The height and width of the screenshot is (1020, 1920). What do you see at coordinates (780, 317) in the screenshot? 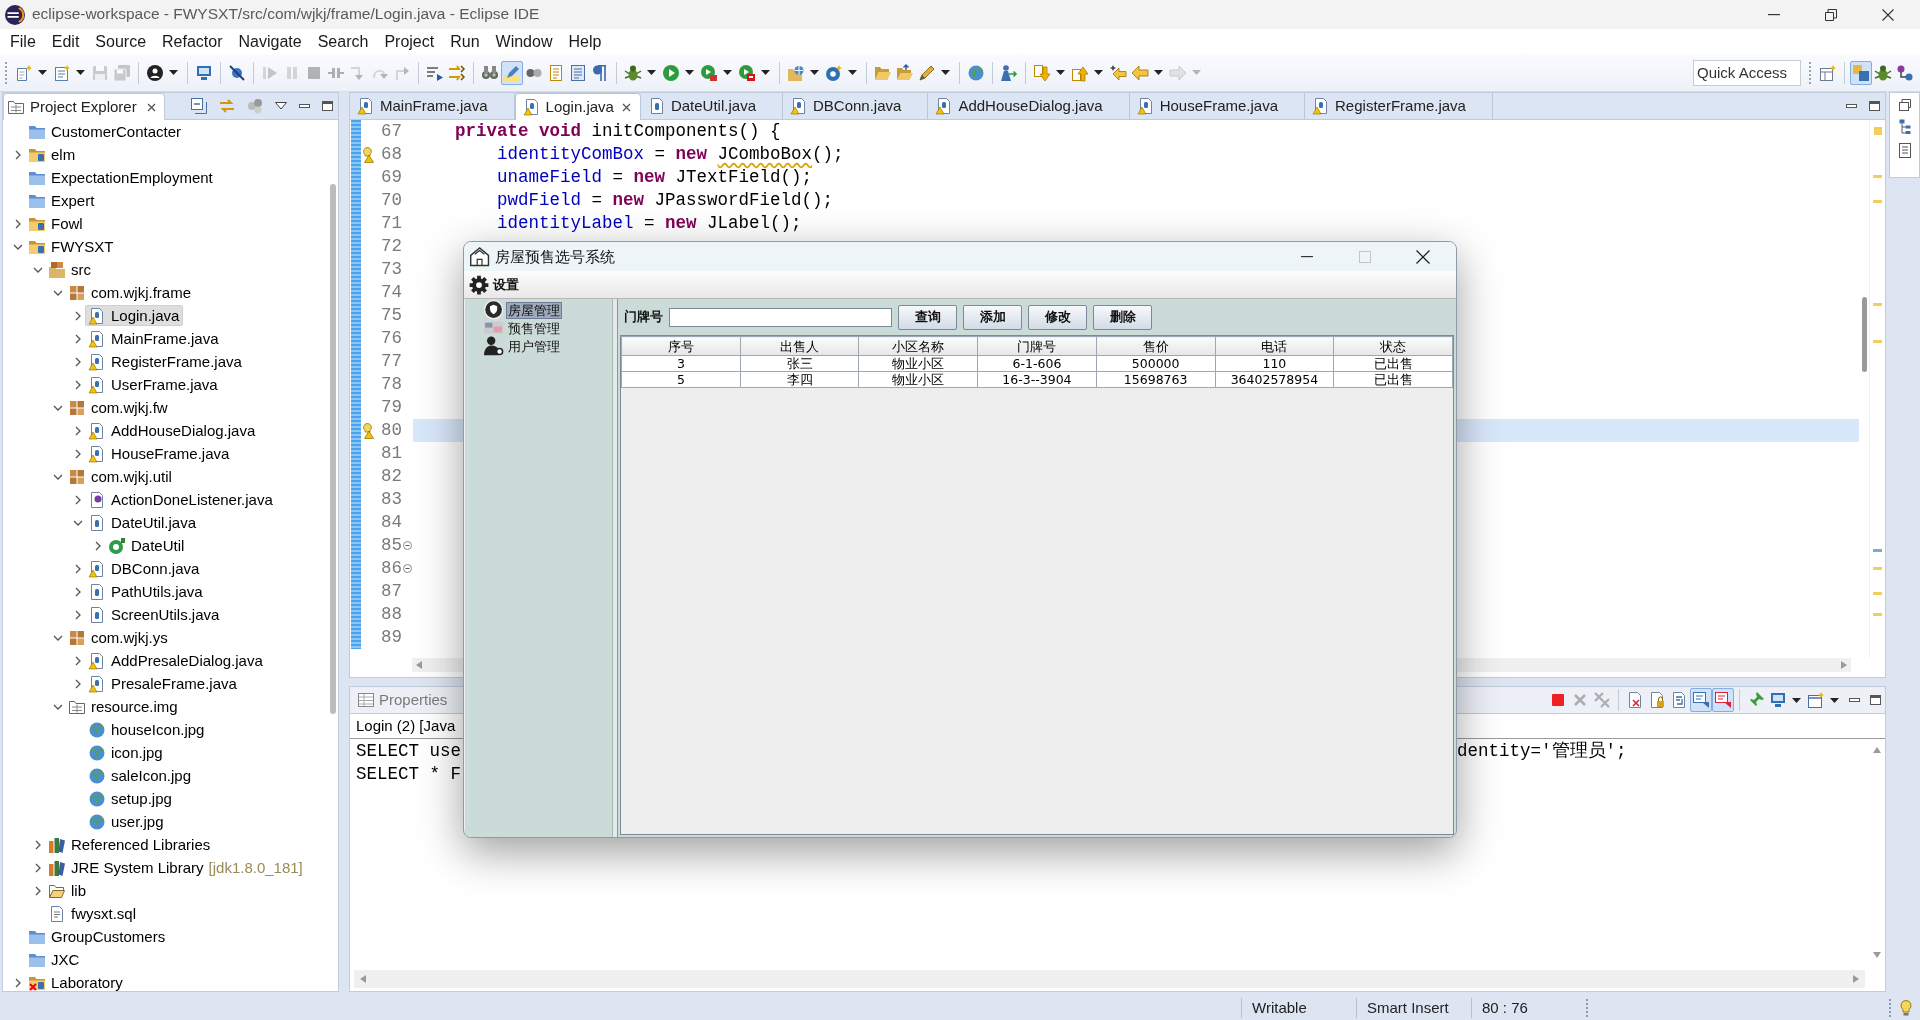
I see `search-field` at bounding box center [780, 317].